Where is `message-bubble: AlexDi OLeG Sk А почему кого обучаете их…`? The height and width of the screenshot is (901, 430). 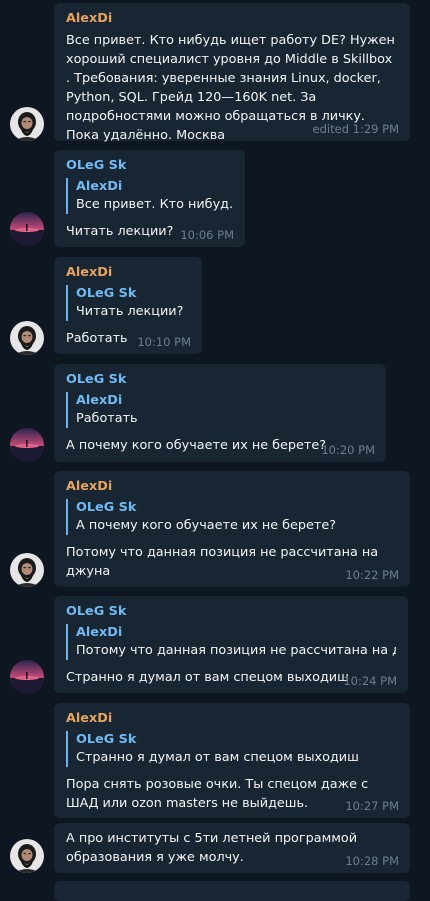 message-bubble: AlexDi OLeG Sk А почему кого обучаете их… is located at coordinates (232, 529).